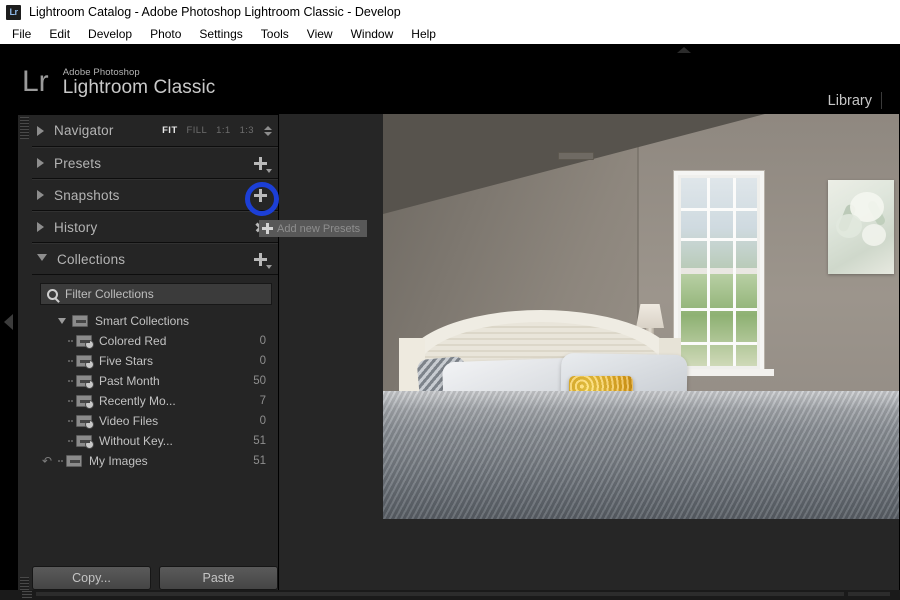 The width and height of the screenshot is (900, 600). Describe the element at coordinates (80, 321) in the screenshot. I see `folder-icon` at that location.